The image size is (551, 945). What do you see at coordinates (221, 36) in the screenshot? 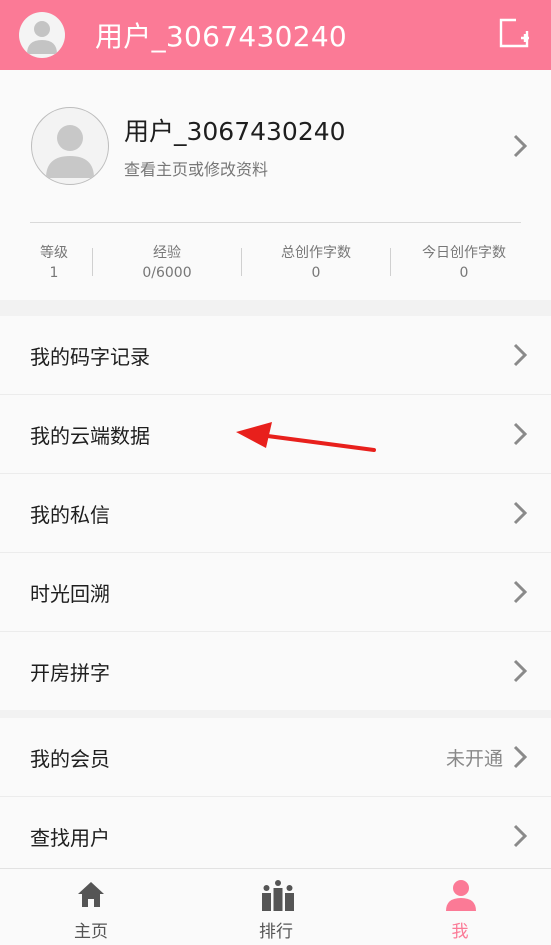
I see `header-title: 用户_3067430240` at bounding box center [221, 36].